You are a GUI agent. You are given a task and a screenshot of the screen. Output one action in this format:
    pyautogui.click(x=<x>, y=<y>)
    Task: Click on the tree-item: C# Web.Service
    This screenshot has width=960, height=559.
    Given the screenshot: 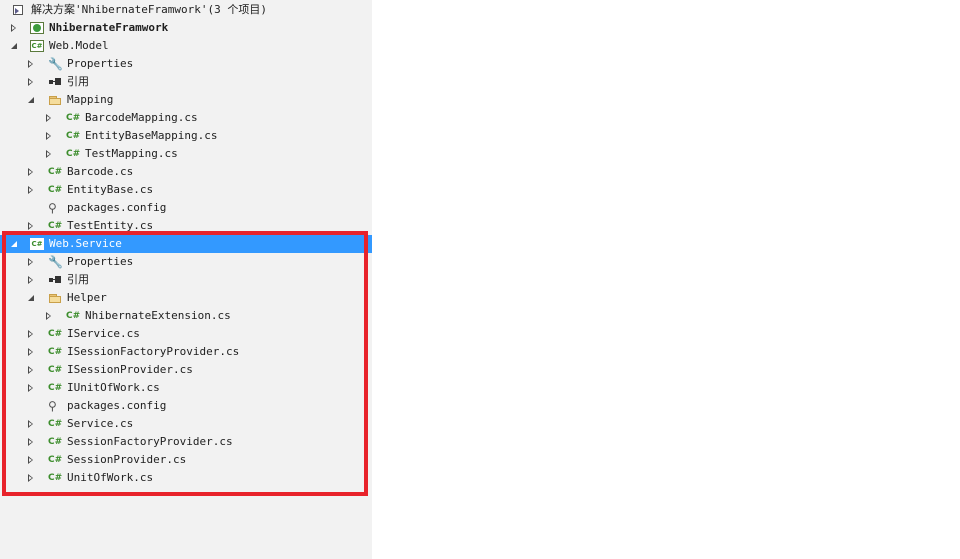 What is the action you would take?
    pyautogui.click(x=186, y=244)
    